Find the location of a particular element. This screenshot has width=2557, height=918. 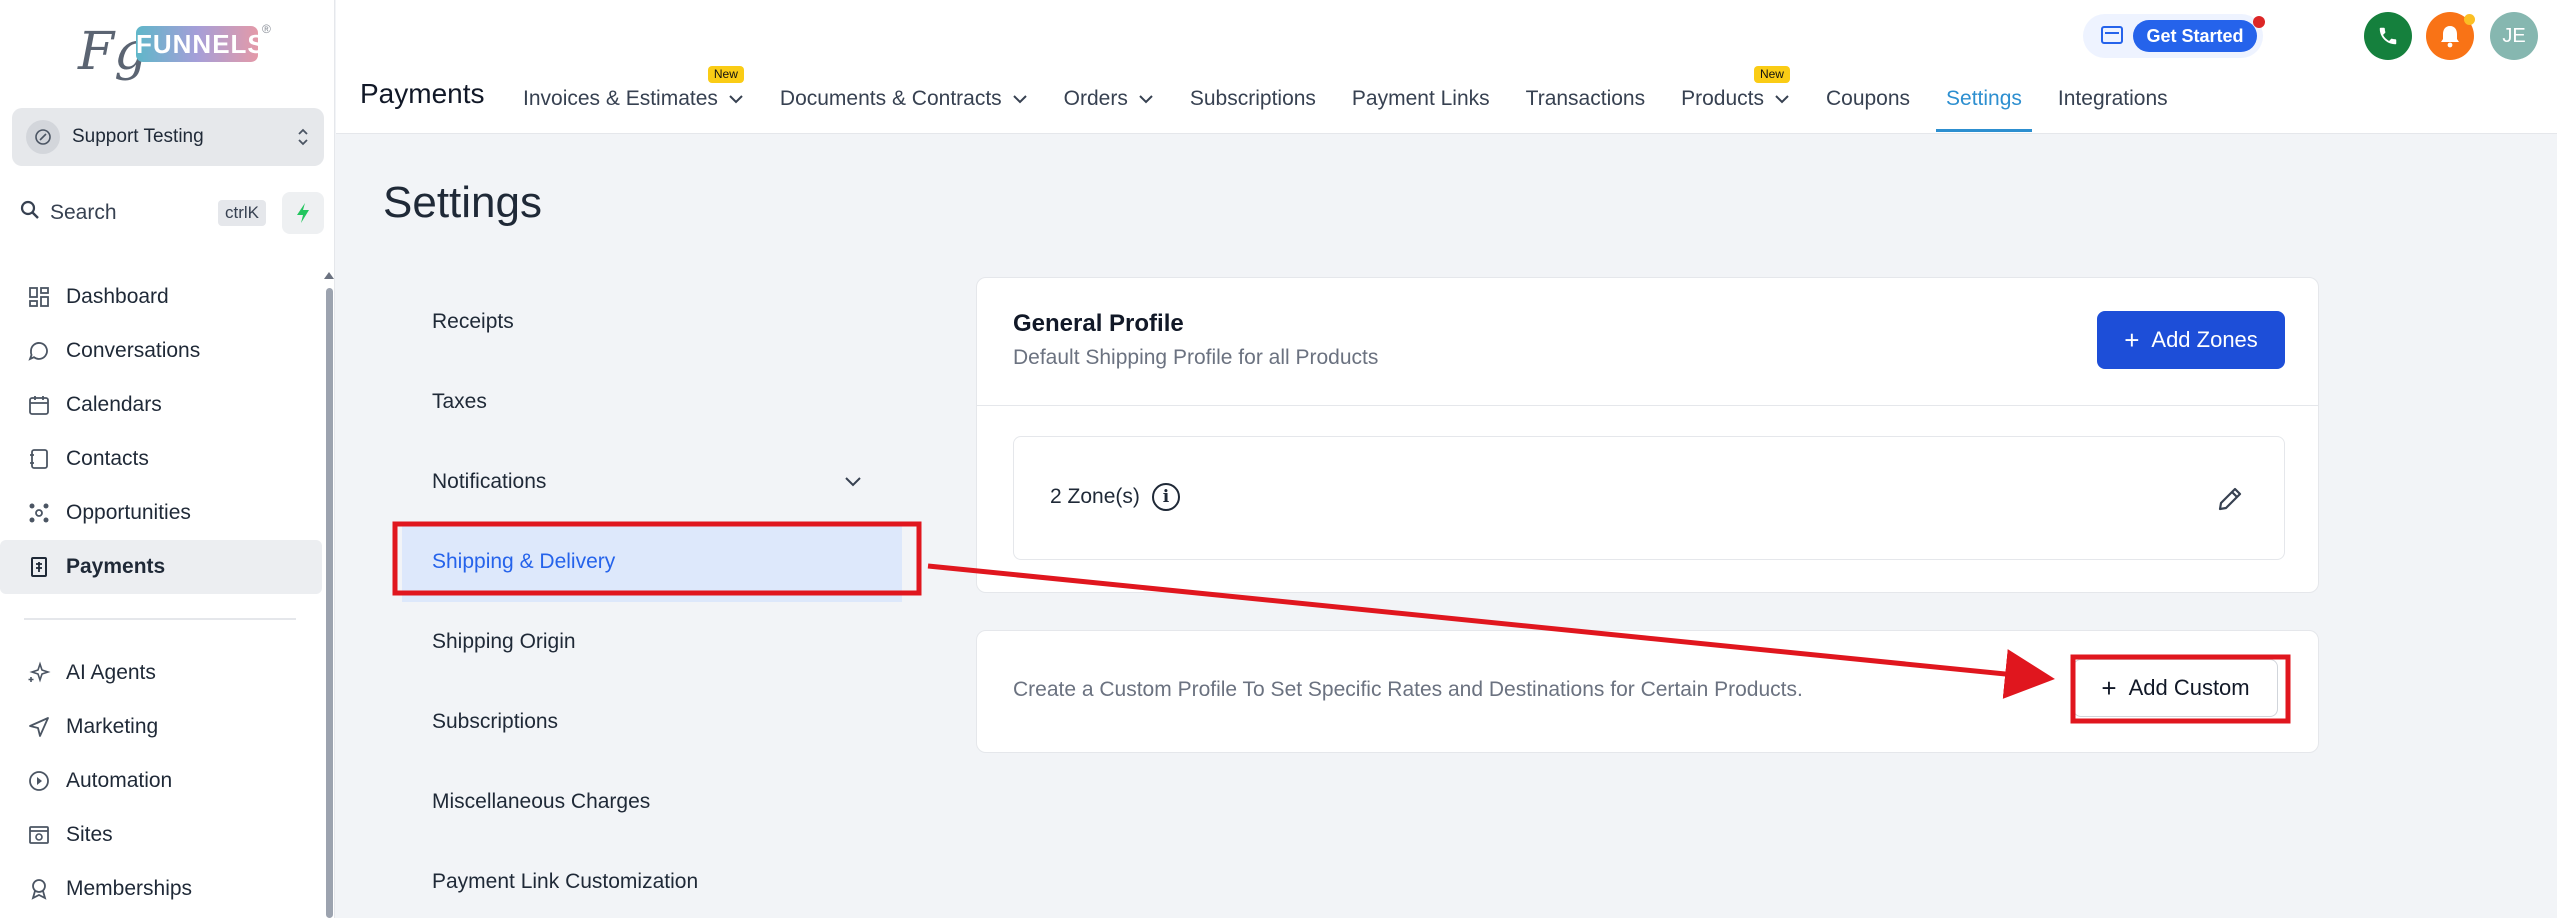

pencil-icon is located at coordinates (2230, 499).